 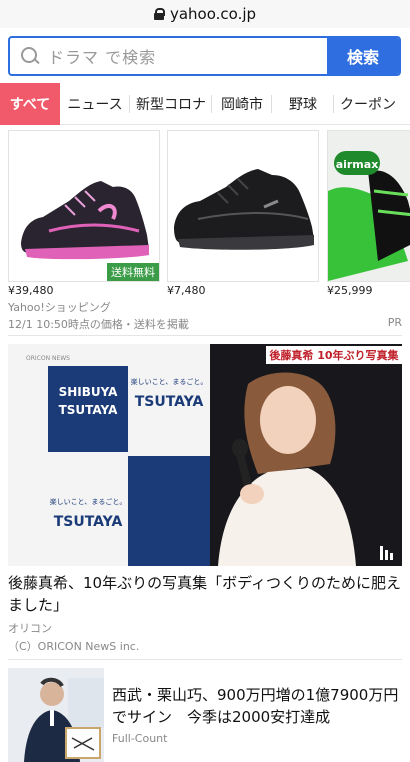 What do you see at coordinates (159, 14) in the screenshot?
I see `lock-icon` at bounding box center [159, 14].